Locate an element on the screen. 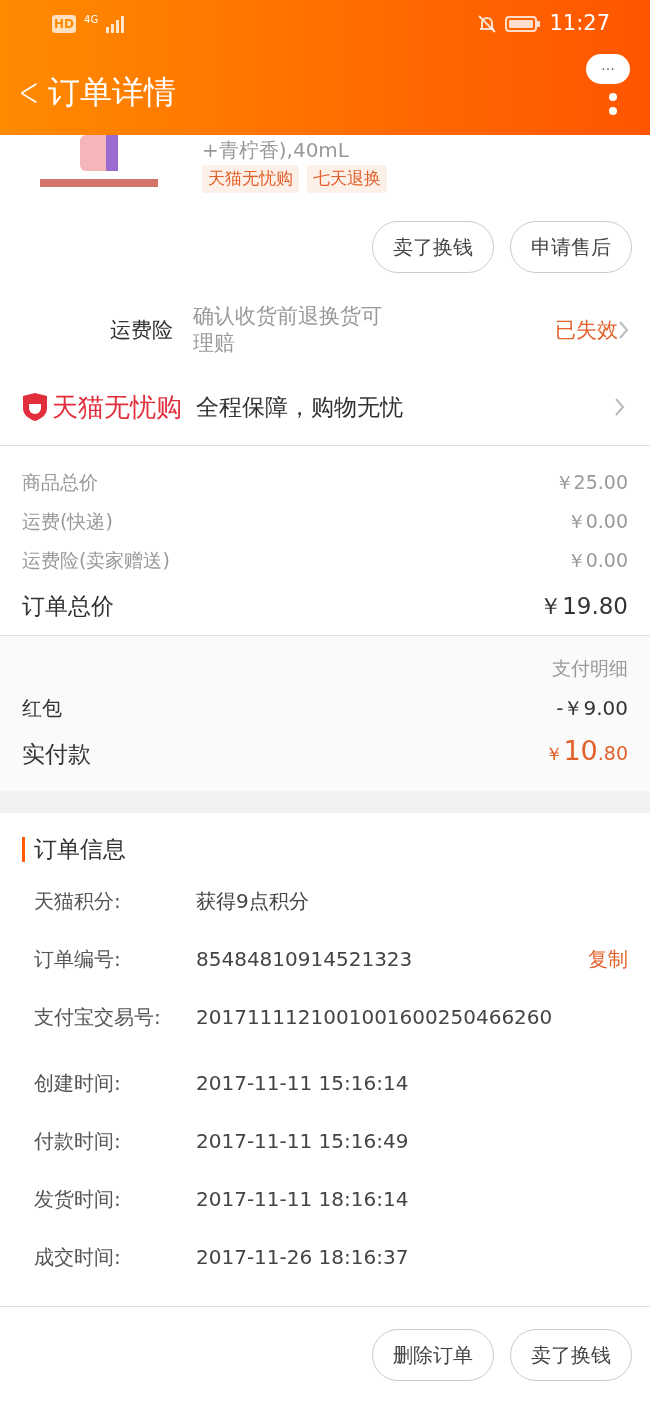 The width and height of the screenshot is (650, 1408). footer-button: 删除订单 is located at coordinates (433, 1355).